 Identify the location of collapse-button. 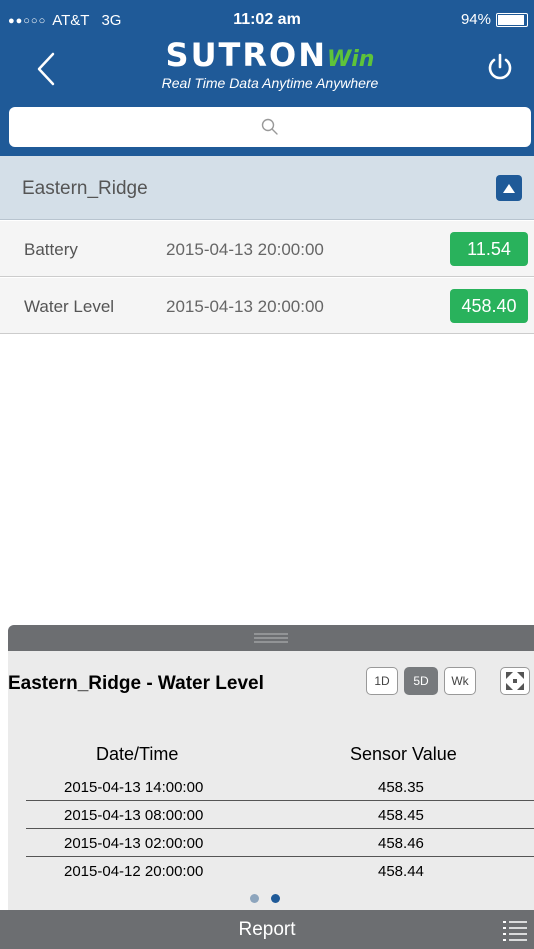
(509, 188).